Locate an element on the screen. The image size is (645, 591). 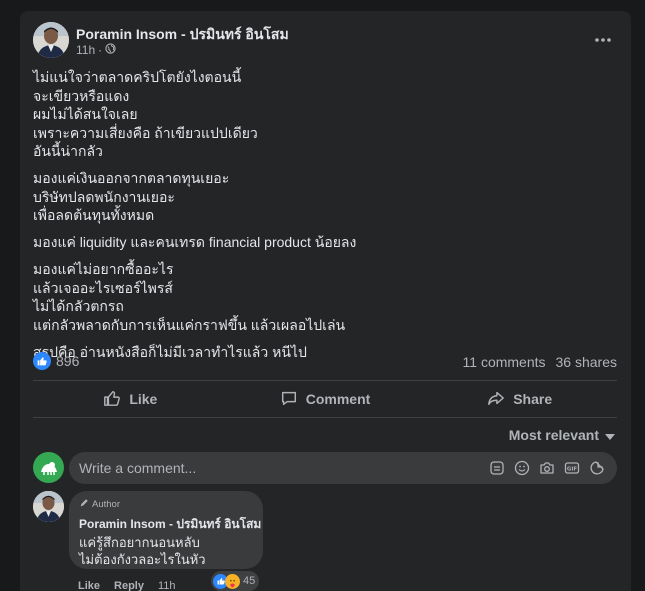
avatar-sticker-icon is located at coordinates (497, 468).